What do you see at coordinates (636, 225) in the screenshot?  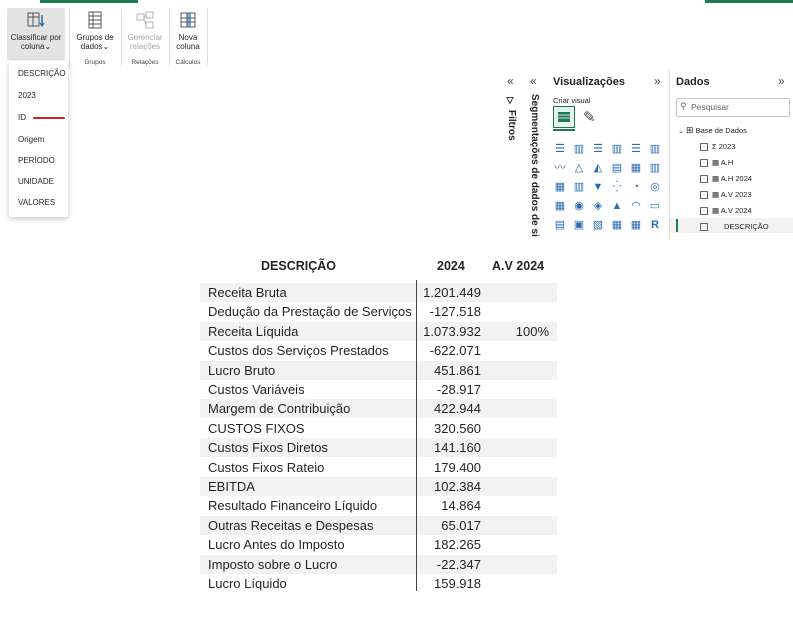 I see `matrix-icon: ▦` at bounding box center [636, 225].